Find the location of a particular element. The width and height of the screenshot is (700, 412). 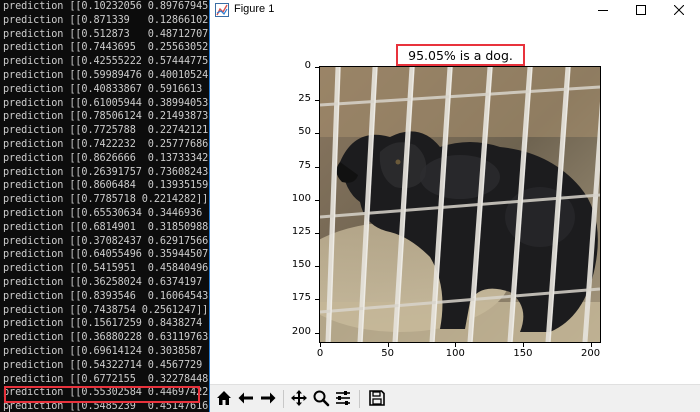

console-line: prediction [[0.59989476 0.40010524]] is located at coordinates (106, 75).